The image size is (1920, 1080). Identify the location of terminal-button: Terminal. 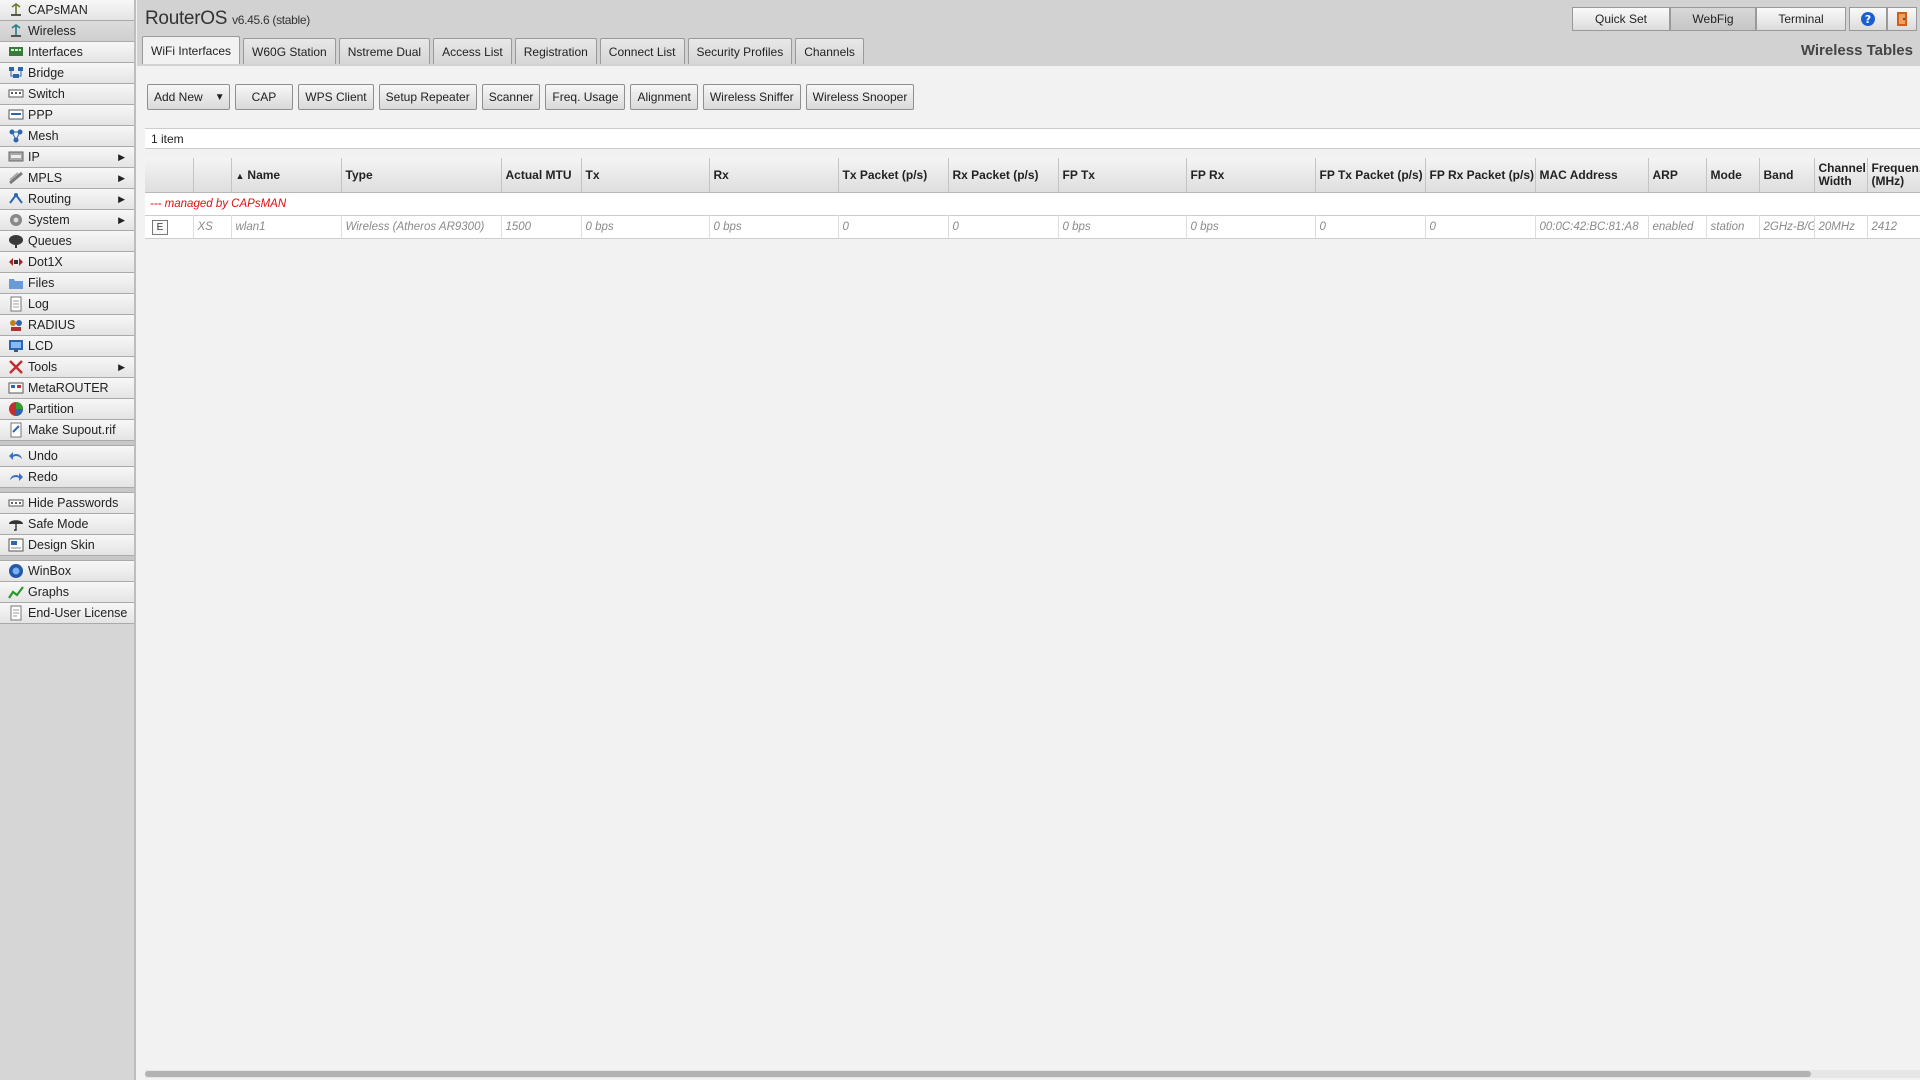
(1801, 19).